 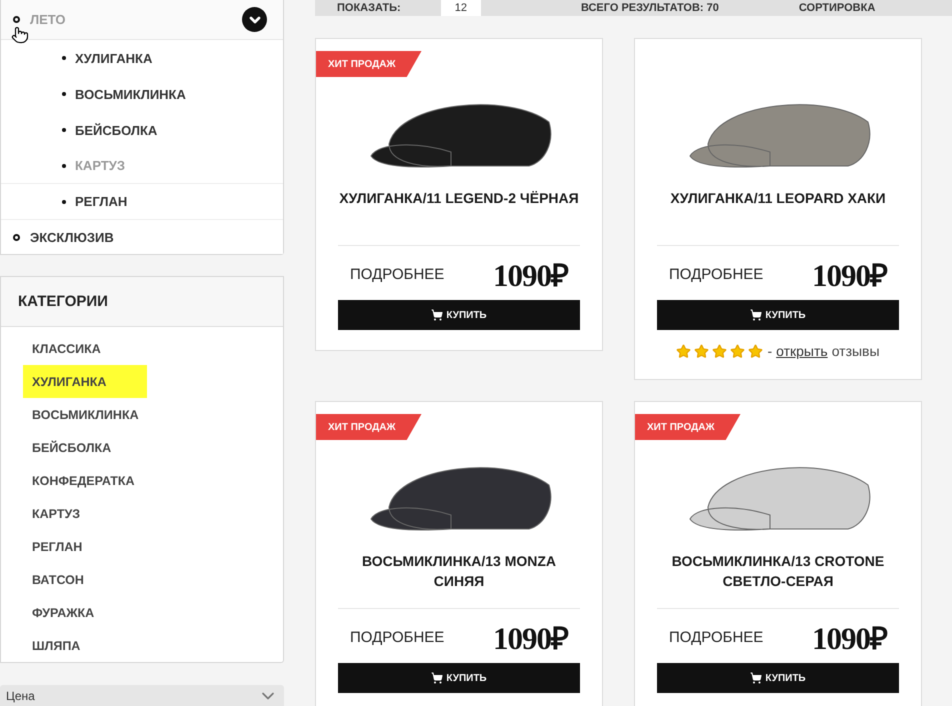 What do you see at coordinates (649, 8) in the screenshot?
I see `results-count: ВСЕГО РЕЗУЛЬТАТОВ: 70` at bounding box center [649, 8].